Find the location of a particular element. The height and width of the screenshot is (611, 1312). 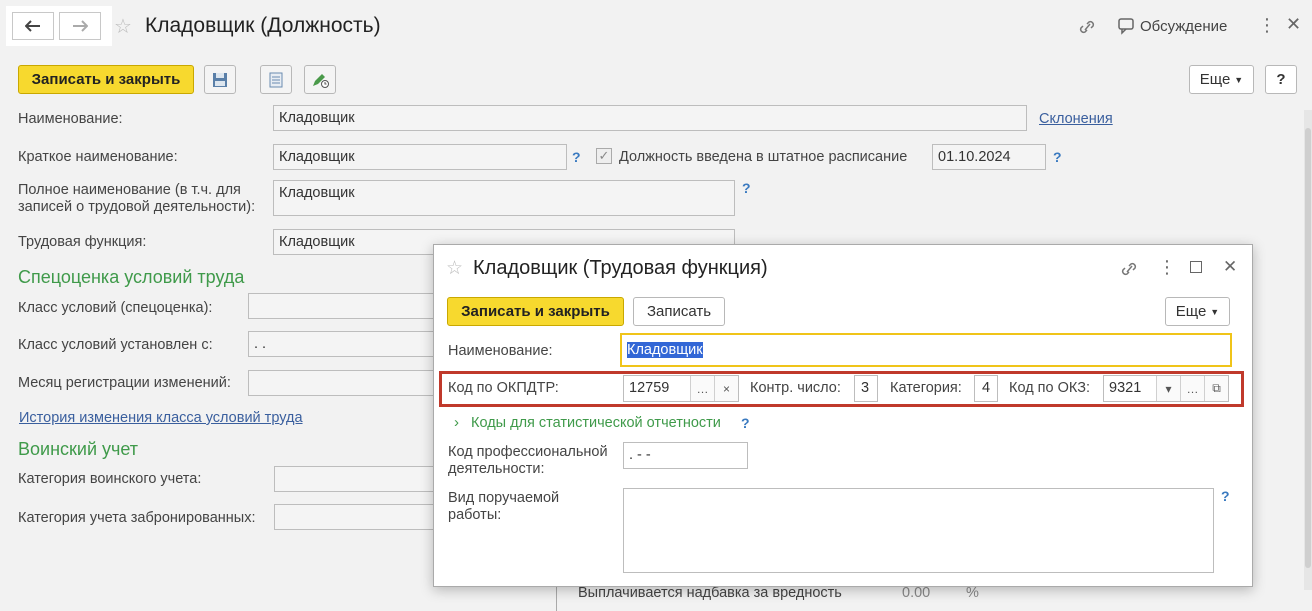

history-link: История изменения класса условий труда is located at coordinates (161, 418).